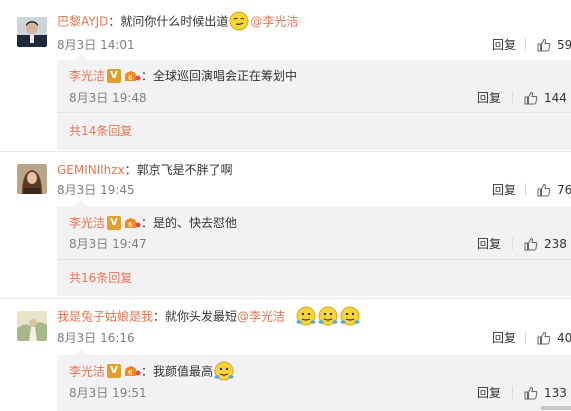  Describe the element at coordinates (105, 317) in the screenshot. I see `comment-username: 我是兔子姑娘是我` at that location.